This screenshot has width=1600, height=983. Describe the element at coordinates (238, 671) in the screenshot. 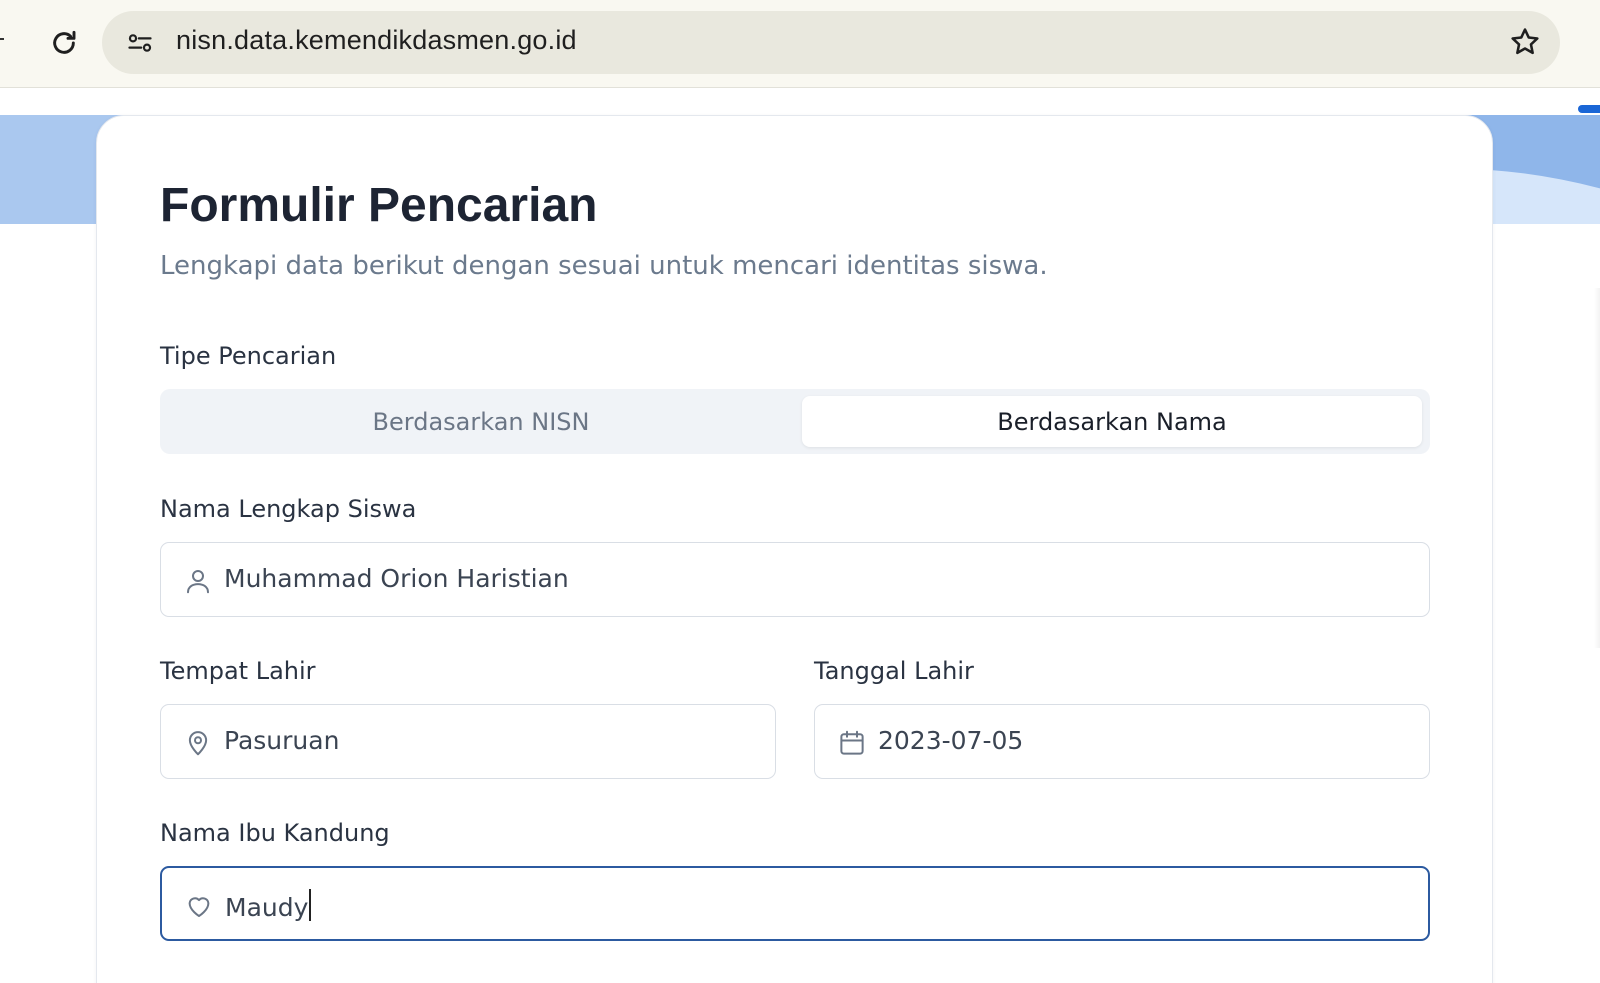

I see `tempat-lahir-label: Tempat Lahir` at that location.